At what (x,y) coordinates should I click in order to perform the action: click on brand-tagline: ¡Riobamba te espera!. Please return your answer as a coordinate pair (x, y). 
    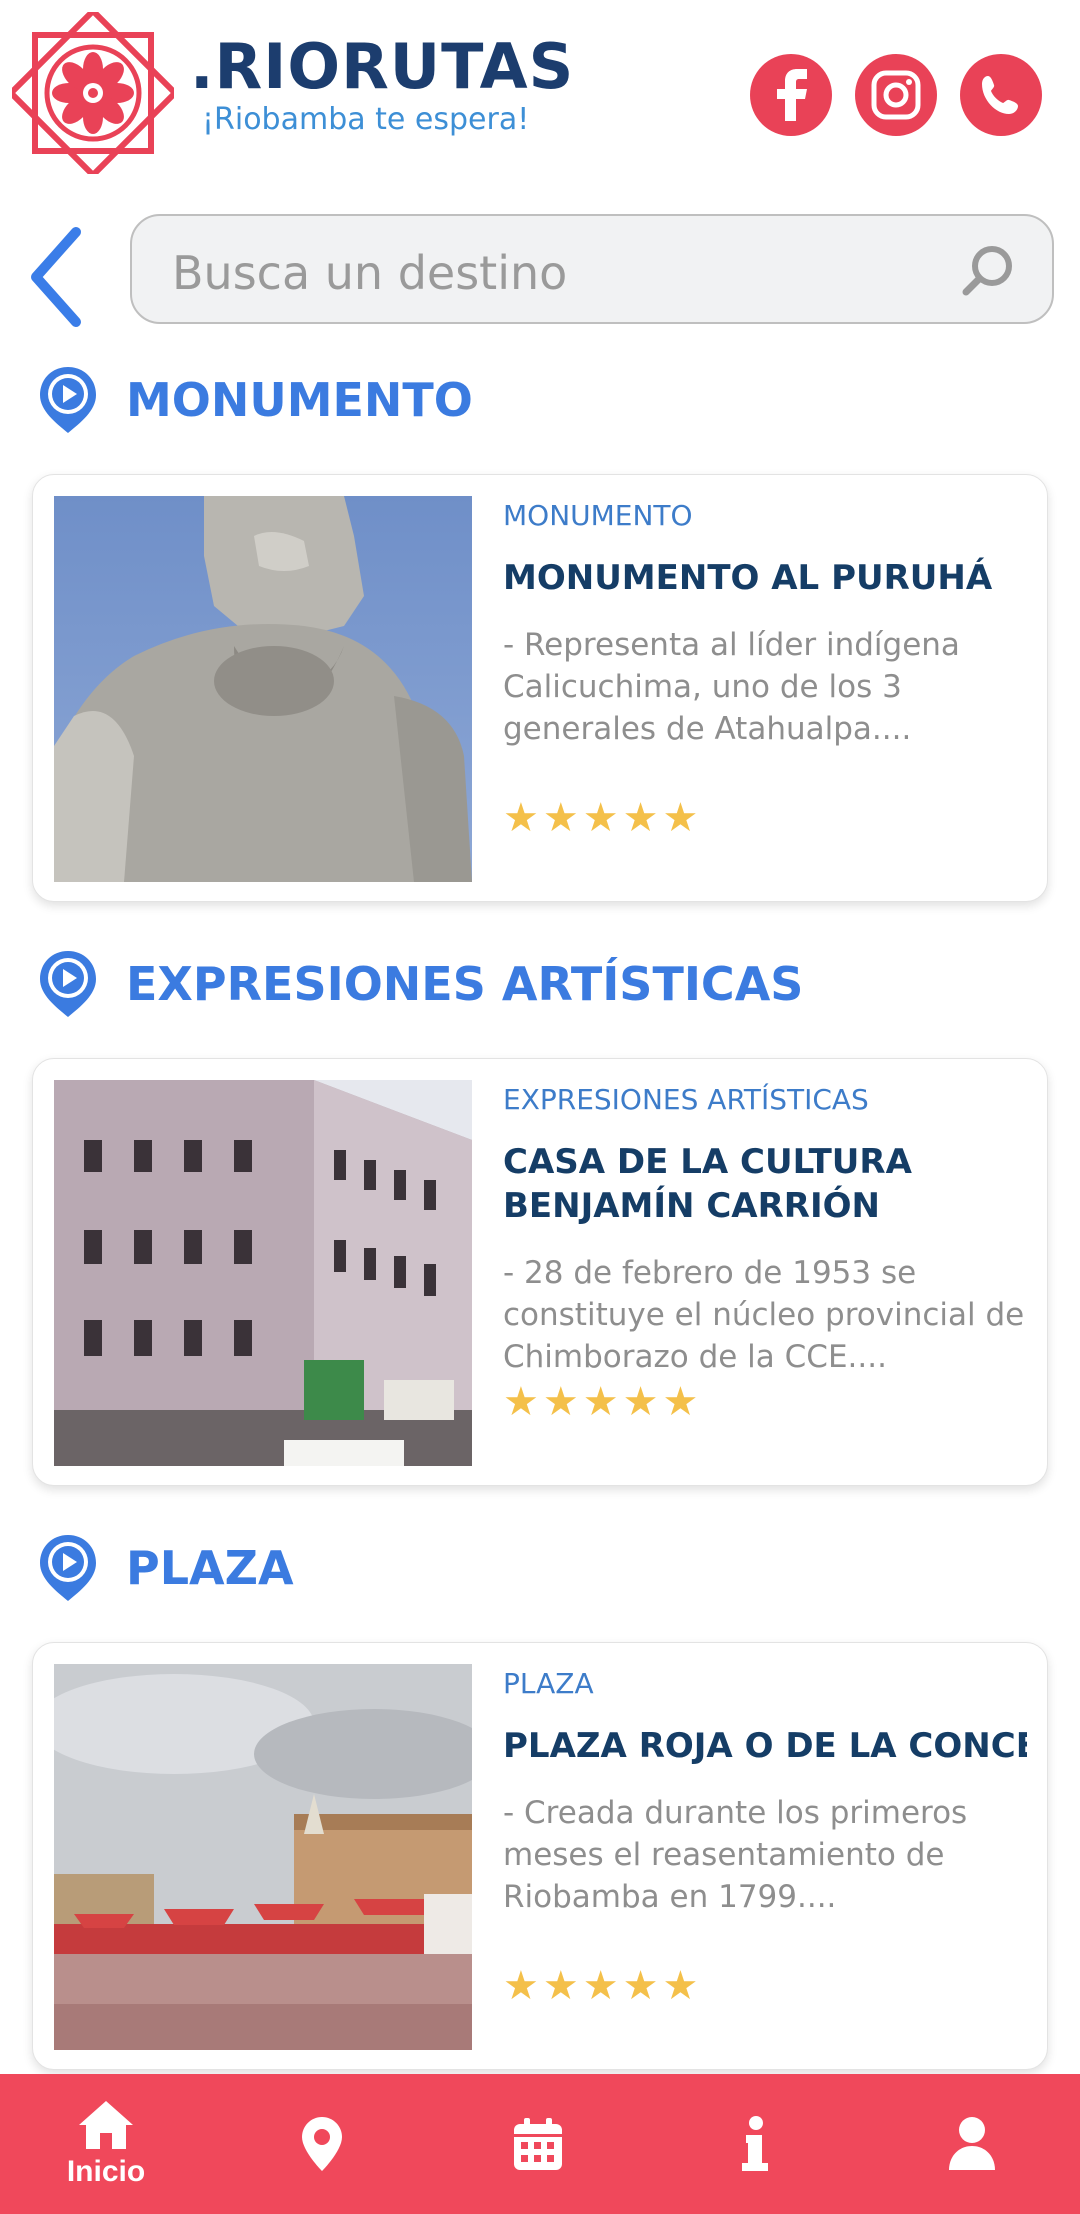
    Looking at the image, I should click on (366, 119).